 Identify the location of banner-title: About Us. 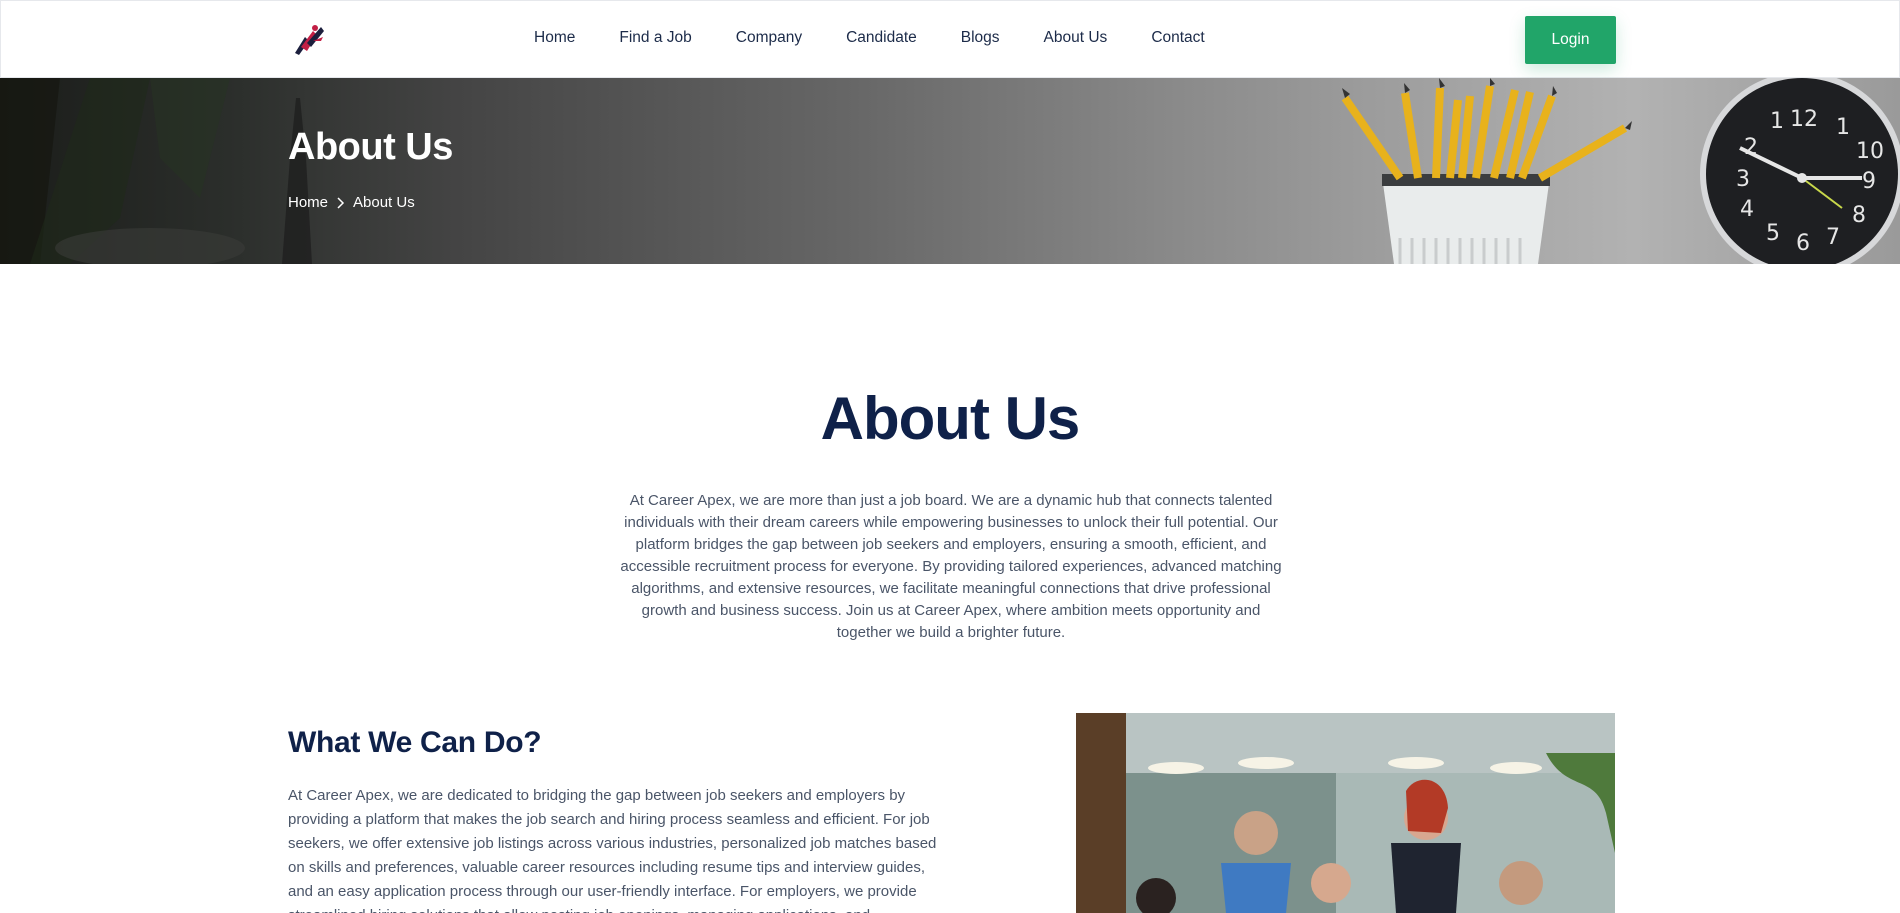
(370, 147).